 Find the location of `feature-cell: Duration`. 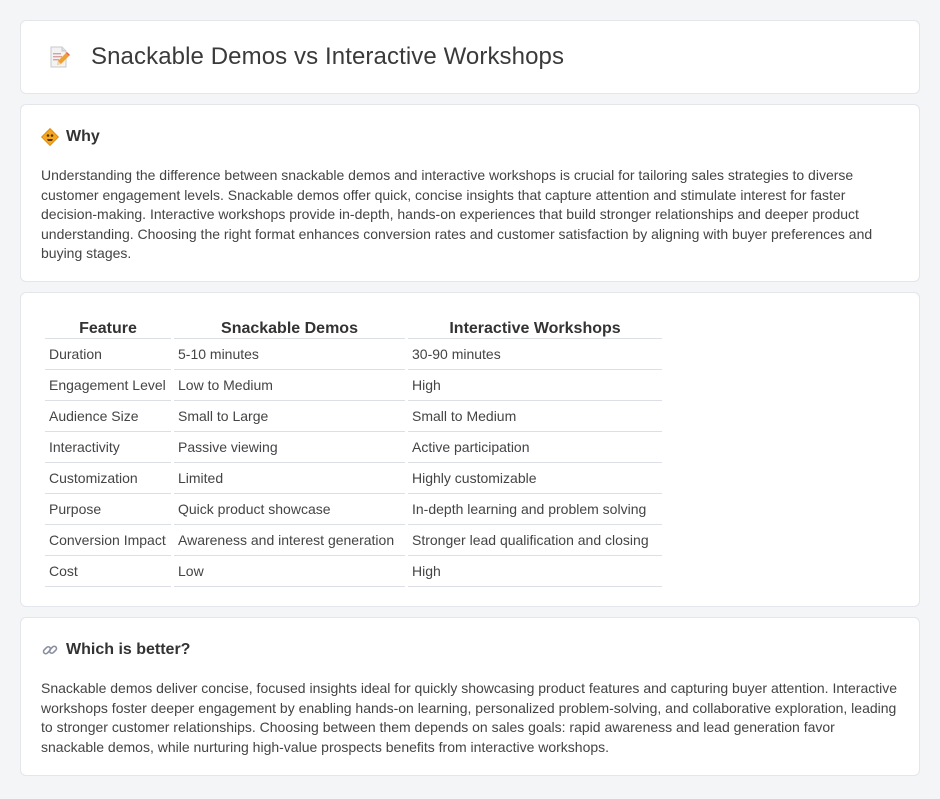

feature-cell: Duration is located at coordinates (108, 354).